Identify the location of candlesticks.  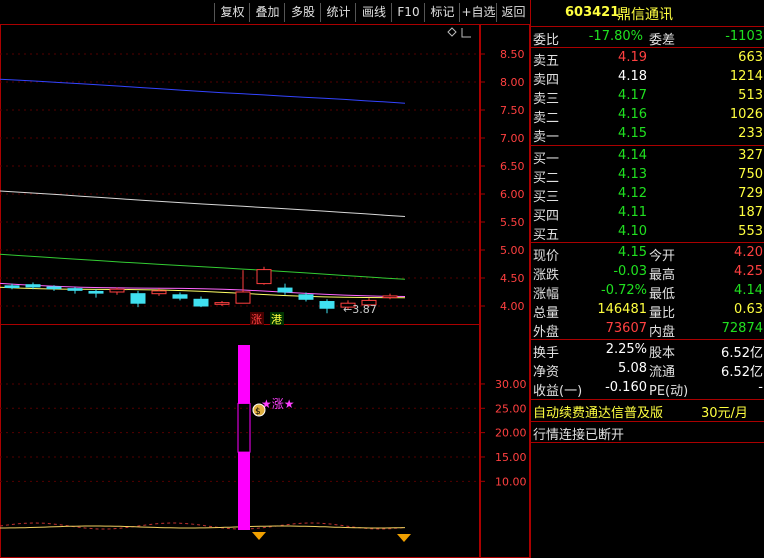
(201, 290).